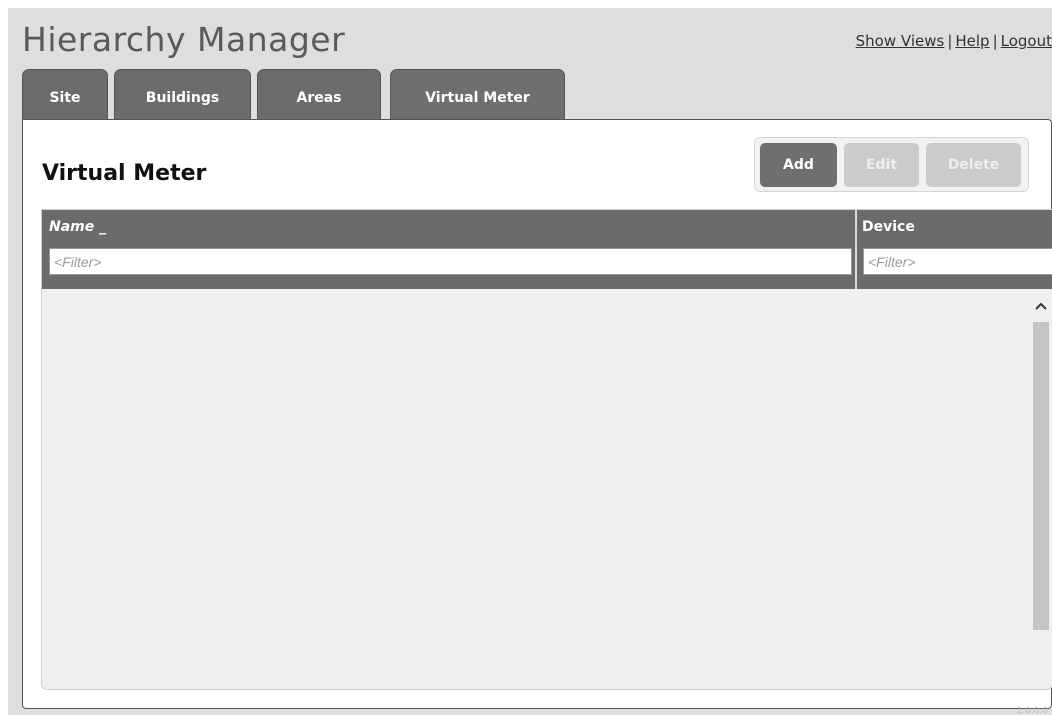 Image resolution: width=1052 pixels, height=715 pixels. Describe the element at coordinates (973, 165) in the screenshot. I see `delete-button: Delete` at that location.